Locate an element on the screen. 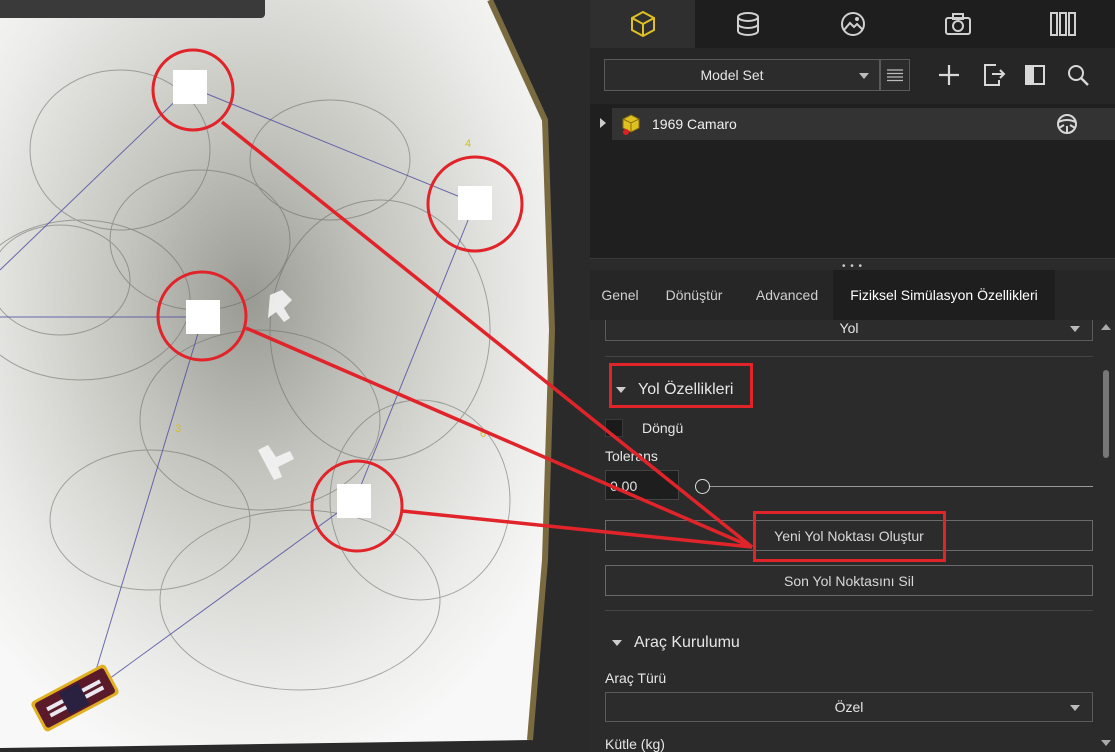 The image size is (1115, 752). search-icon is located at coordinates (1078, 75).